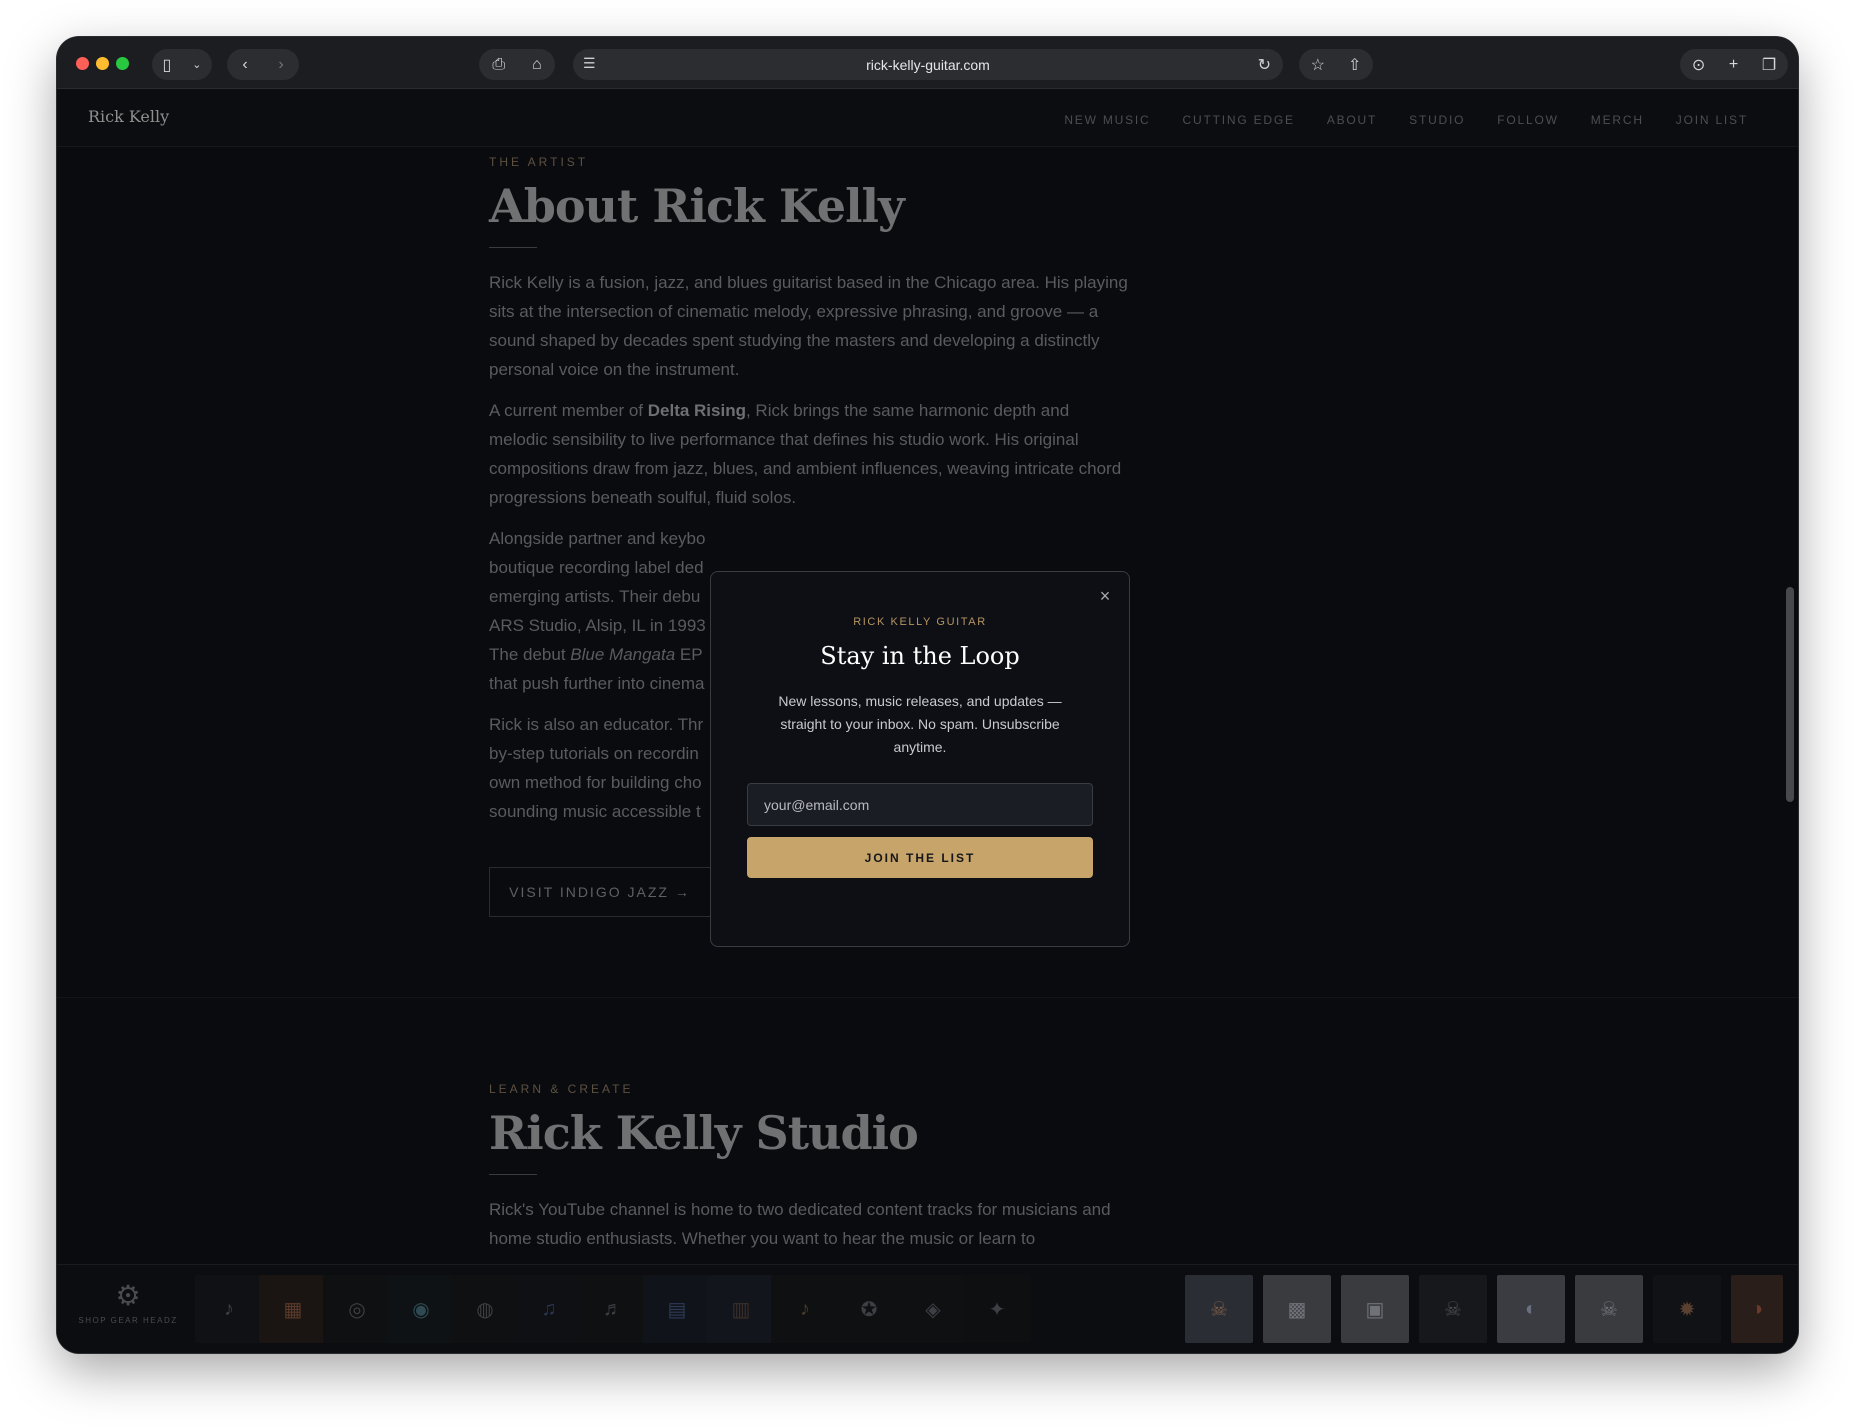  I want to click on nav-cutting-edge: CUTTING EDGE, so click(1239, 120).